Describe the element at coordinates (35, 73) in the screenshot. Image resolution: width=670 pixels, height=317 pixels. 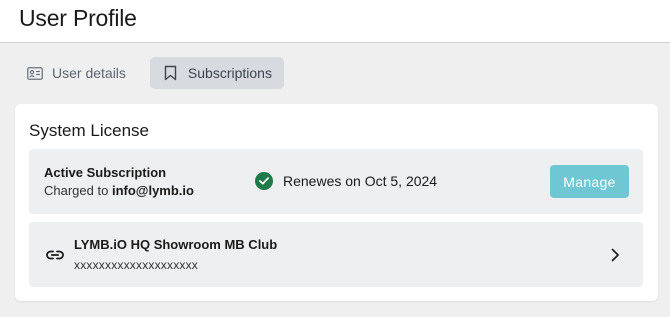
I see `id-card-icon` at that location.